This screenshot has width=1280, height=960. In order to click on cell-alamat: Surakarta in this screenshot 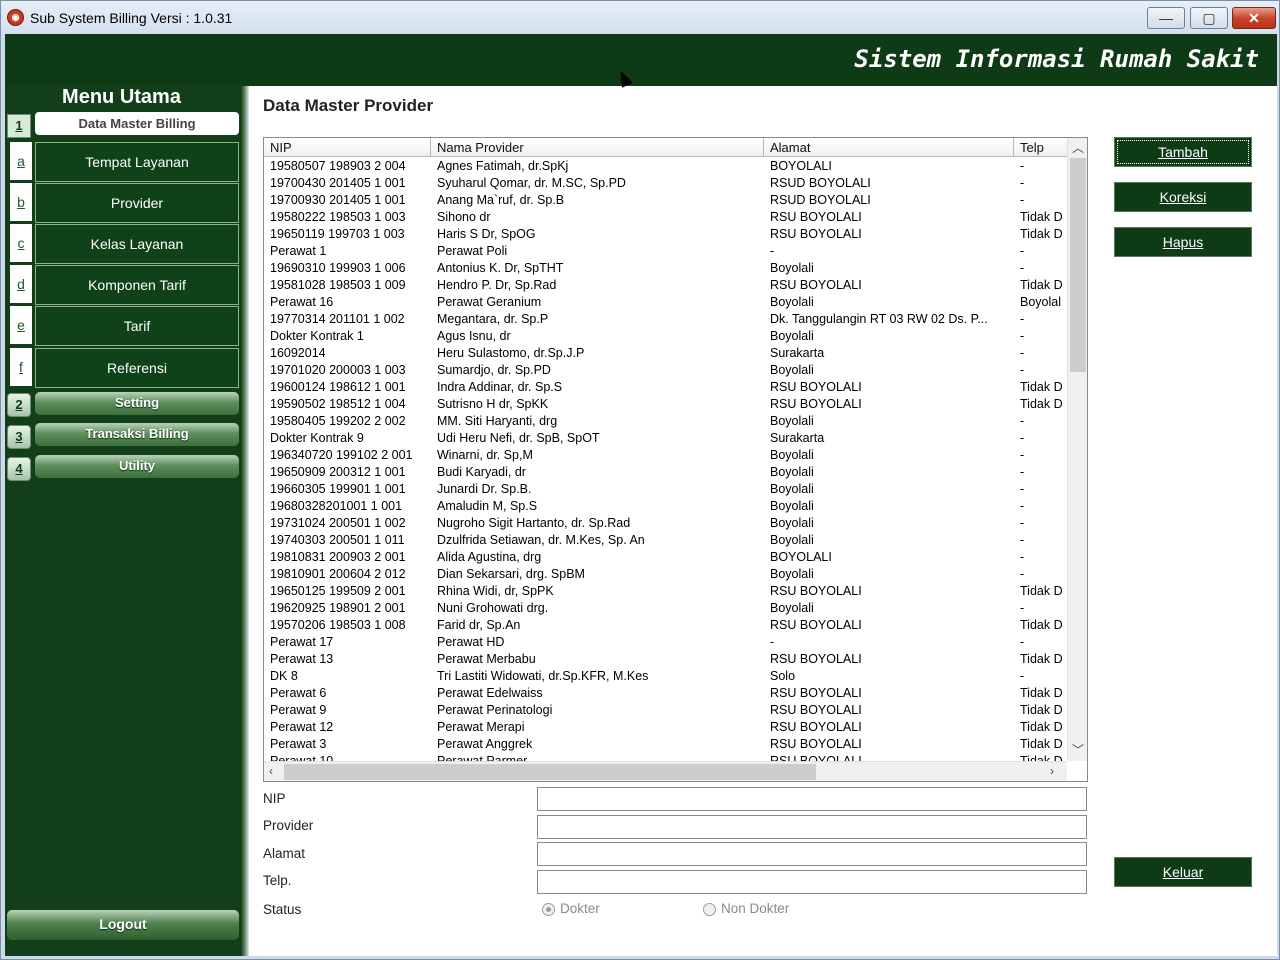, I will do `click(797, 353)`.